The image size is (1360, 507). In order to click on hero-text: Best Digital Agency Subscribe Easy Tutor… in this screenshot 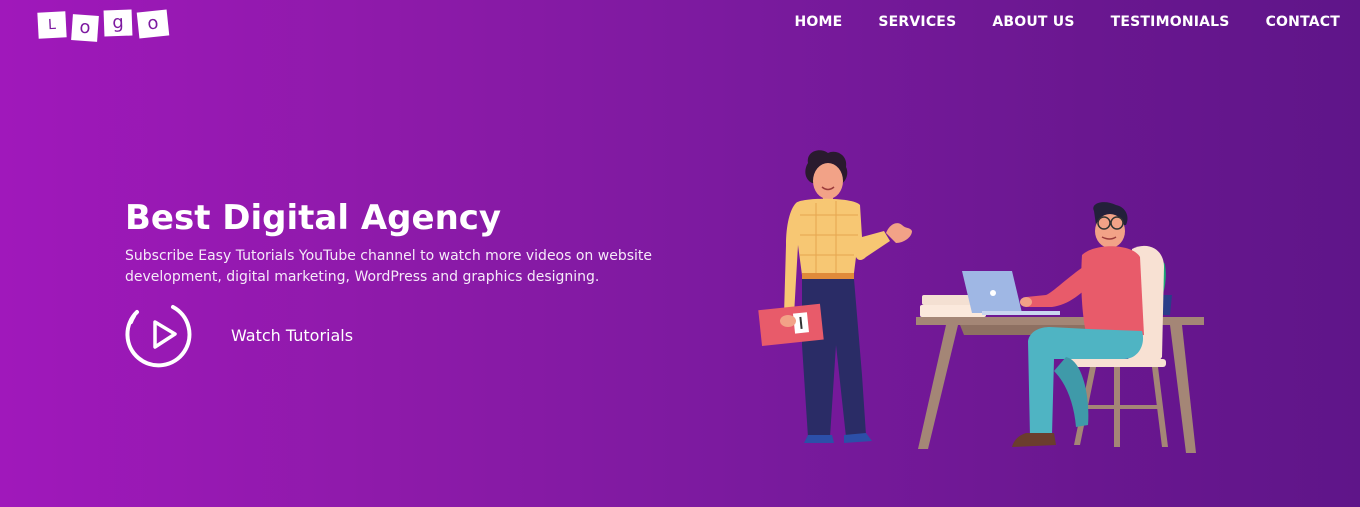, I will do `click(405, 242)`.